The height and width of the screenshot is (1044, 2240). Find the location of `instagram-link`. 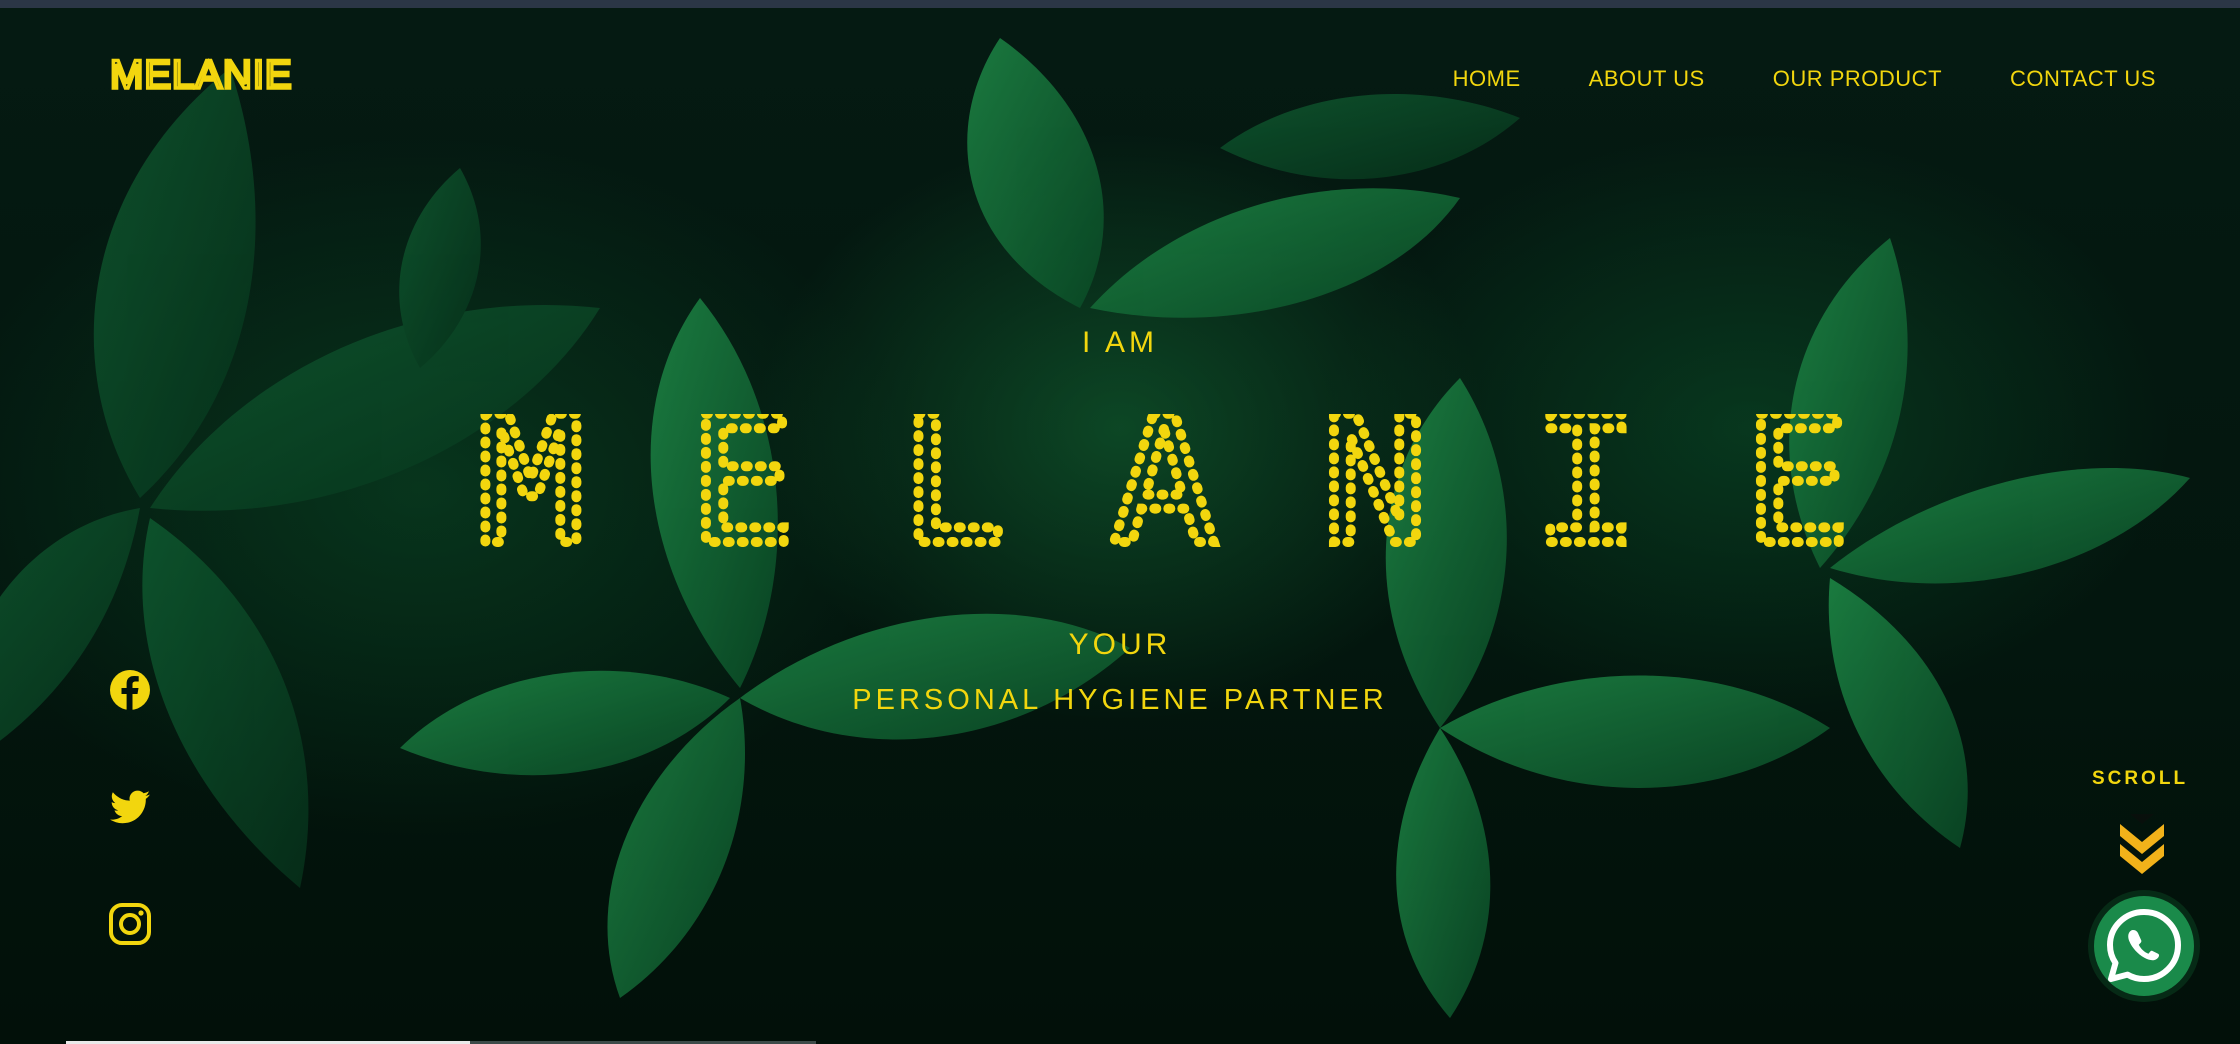

instagram-link is located at coordinates (130, 924).